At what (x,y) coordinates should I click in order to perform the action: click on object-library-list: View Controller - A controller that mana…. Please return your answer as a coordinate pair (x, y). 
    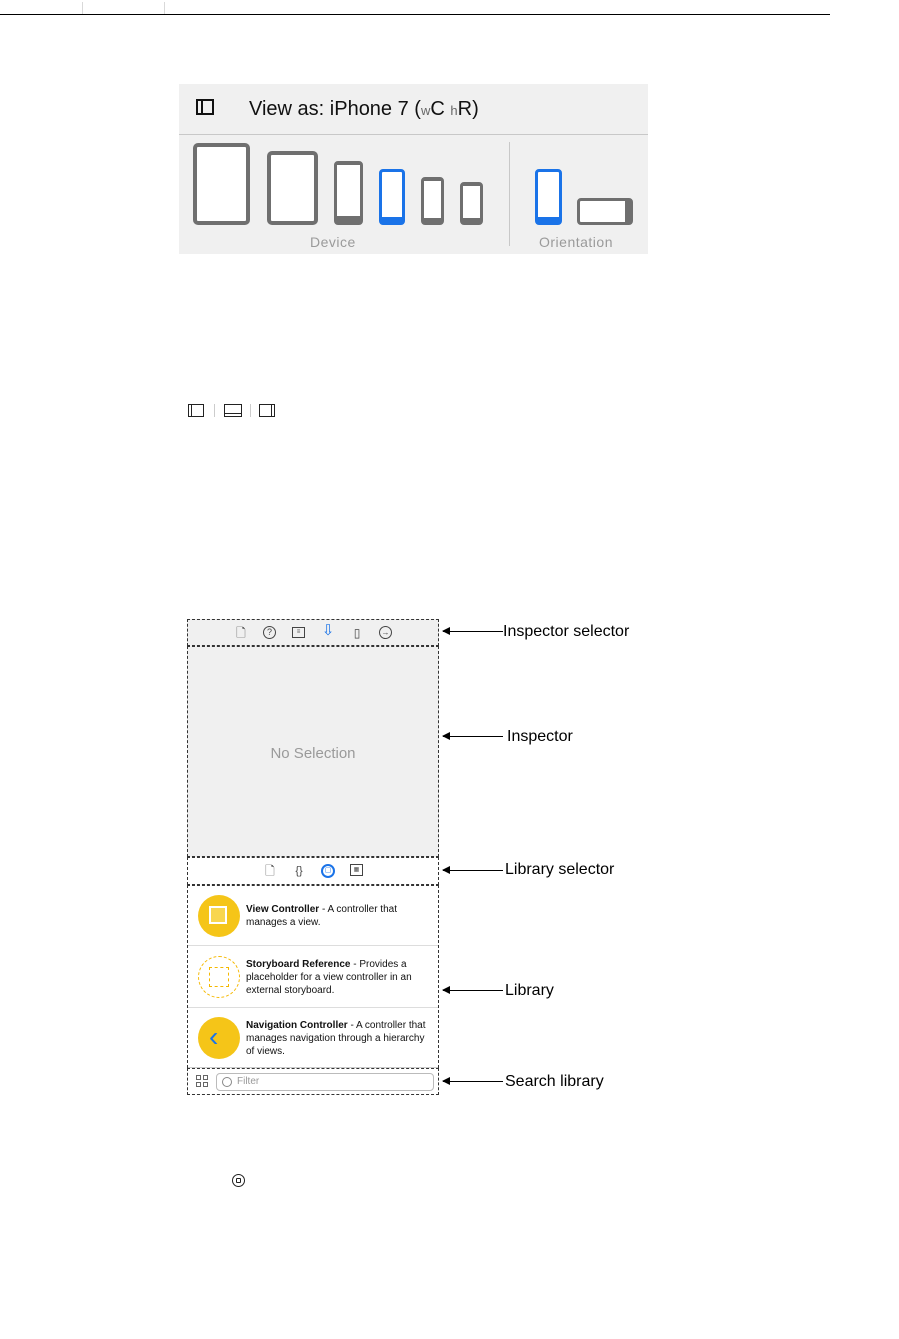
    Looking at the image, I should click on (313, 976).